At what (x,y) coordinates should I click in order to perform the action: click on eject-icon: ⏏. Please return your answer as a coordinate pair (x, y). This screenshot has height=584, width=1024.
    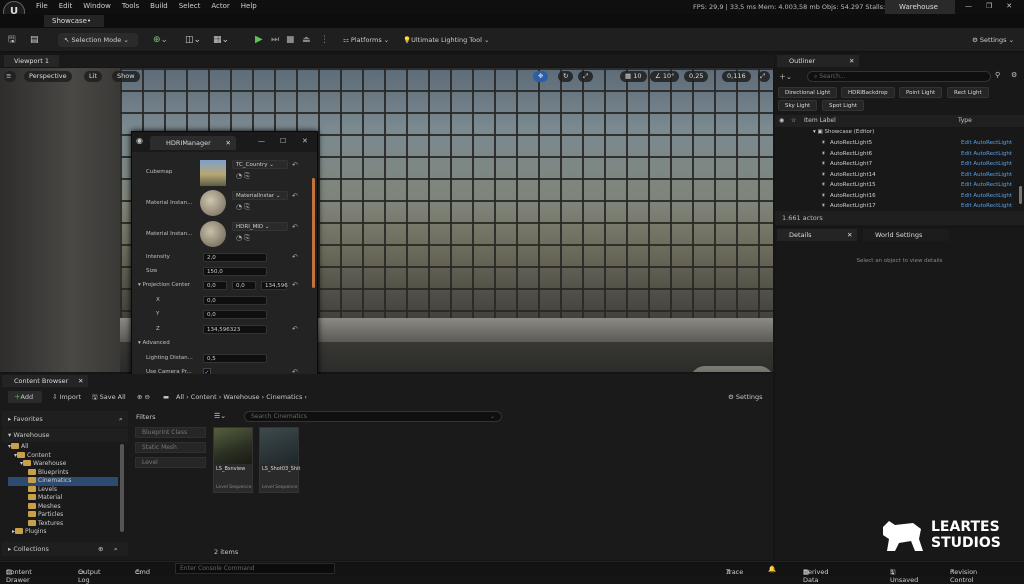
    Looking at the image, I should click on (306, 40).